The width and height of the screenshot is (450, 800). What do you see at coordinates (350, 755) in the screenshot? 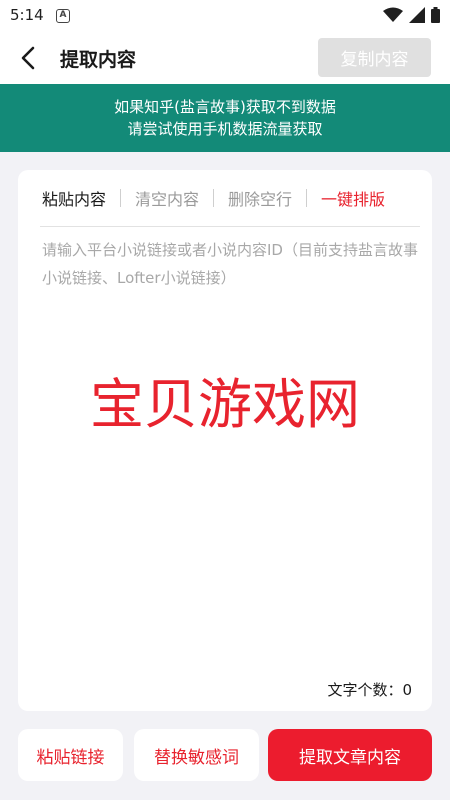
I see `extract-article-button: 提取文章内容` at bounding box center [350, 755].